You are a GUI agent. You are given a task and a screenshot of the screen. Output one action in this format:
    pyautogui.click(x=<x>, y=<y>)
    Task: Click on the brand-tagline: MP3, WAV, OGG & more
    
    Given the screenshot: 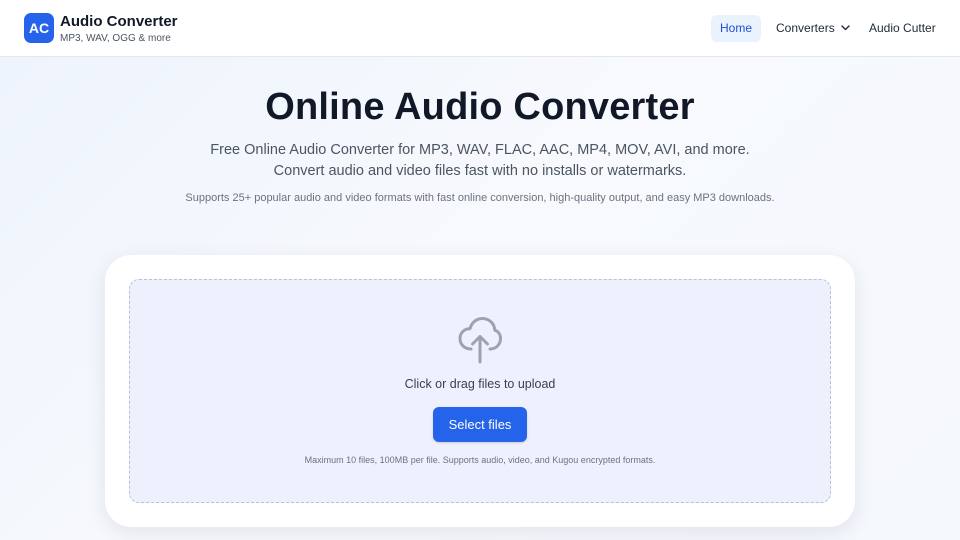 What is the action you would take?
    pyautogui.click(x=115, y=38)
    